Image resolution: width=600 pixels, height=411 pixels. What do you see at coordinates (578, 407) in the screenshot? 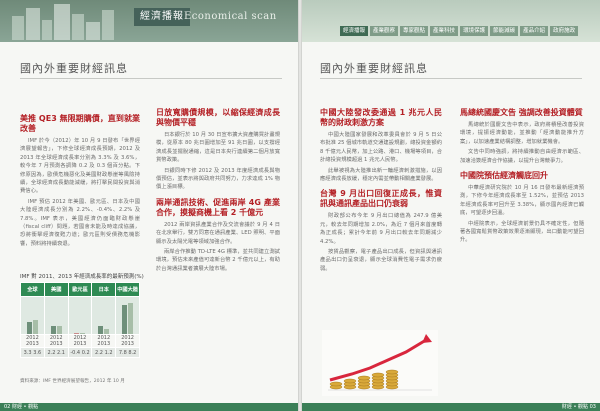
I see `page-number-right: 財經 • 觀點 03` at bounding box center [578, 407].